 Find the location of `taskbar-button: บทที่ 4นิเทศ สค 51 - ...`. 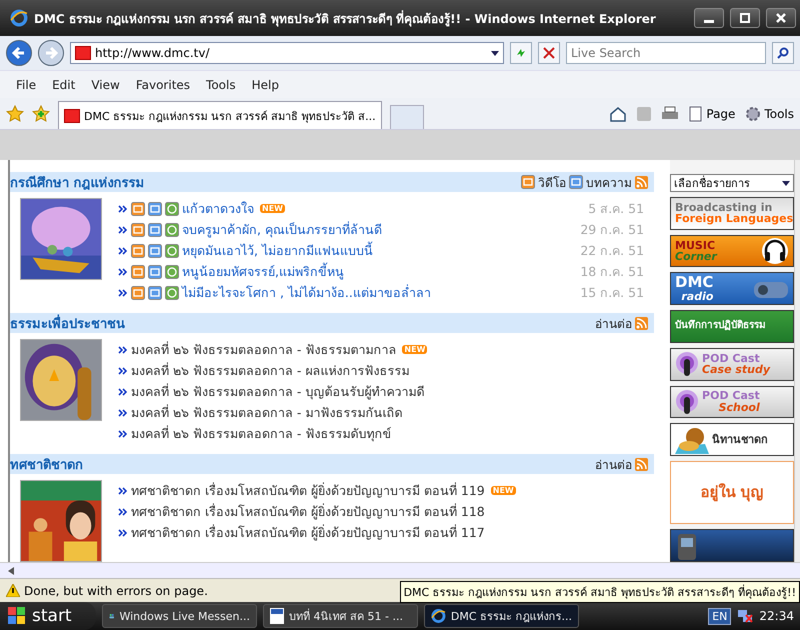

taskbar-button: บทที่ 4นิเทศ สค 51 - ... is located at coordinates (340, 616).